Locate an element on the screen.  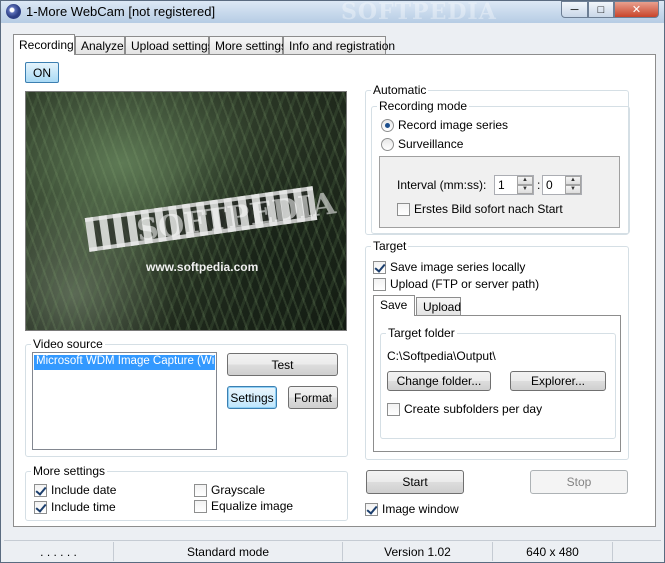
minimize-button: ─ is located at coordinates (574, 9).